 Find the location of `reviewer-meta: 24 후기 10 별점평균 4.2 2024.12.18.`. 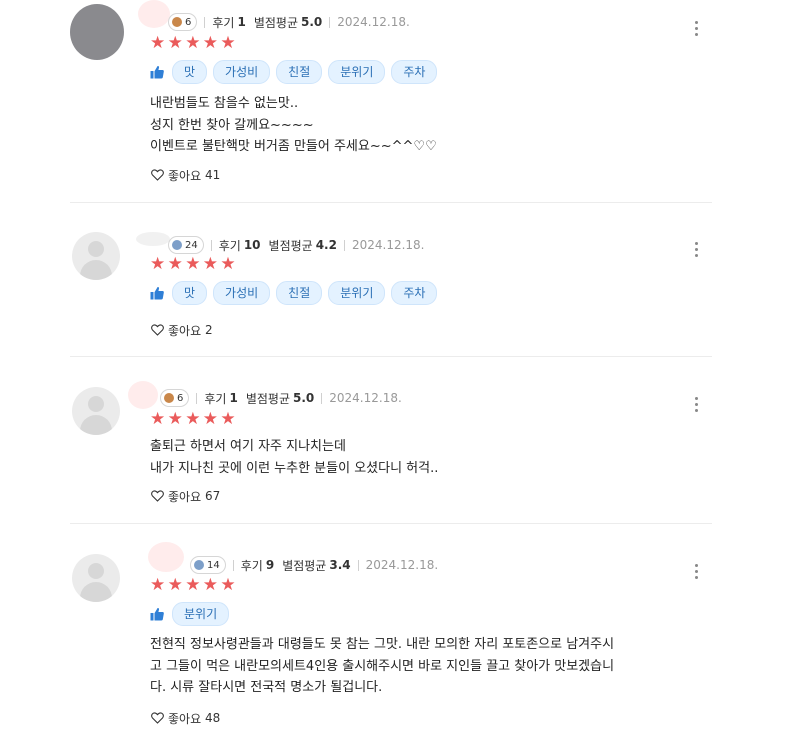

reviewer-meta: 24 후기 10 별점평균 4.2 2024.12.18. is located at coordinates (296, 245).